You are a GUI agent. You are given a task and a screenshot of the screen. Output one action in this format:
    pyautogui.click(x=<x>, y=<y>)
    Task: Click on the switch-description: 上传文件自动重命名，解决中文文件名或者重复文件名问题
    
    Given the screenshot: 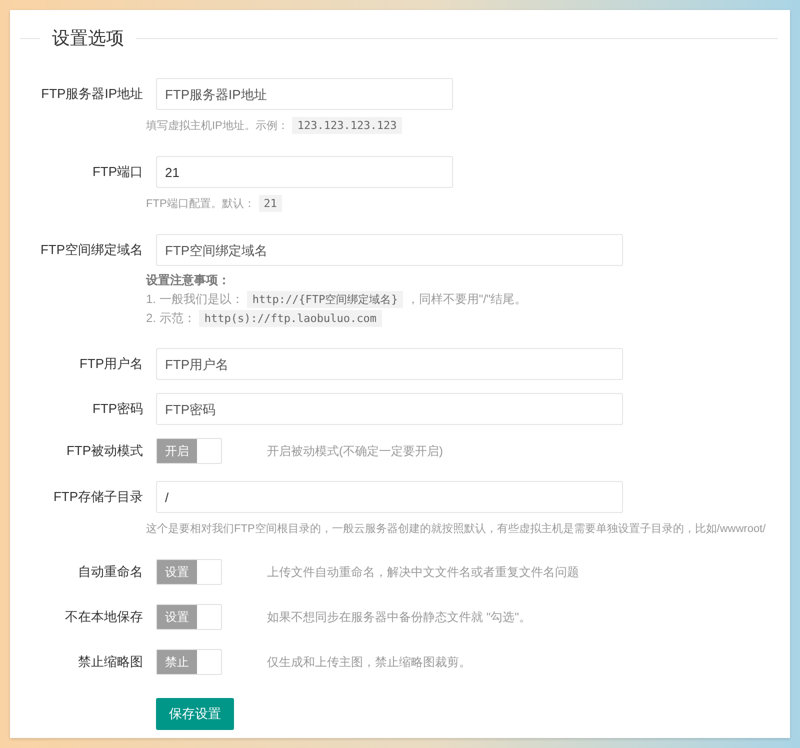 What is the action you would take?
    pyautogui.click(x=423, y=572)
    